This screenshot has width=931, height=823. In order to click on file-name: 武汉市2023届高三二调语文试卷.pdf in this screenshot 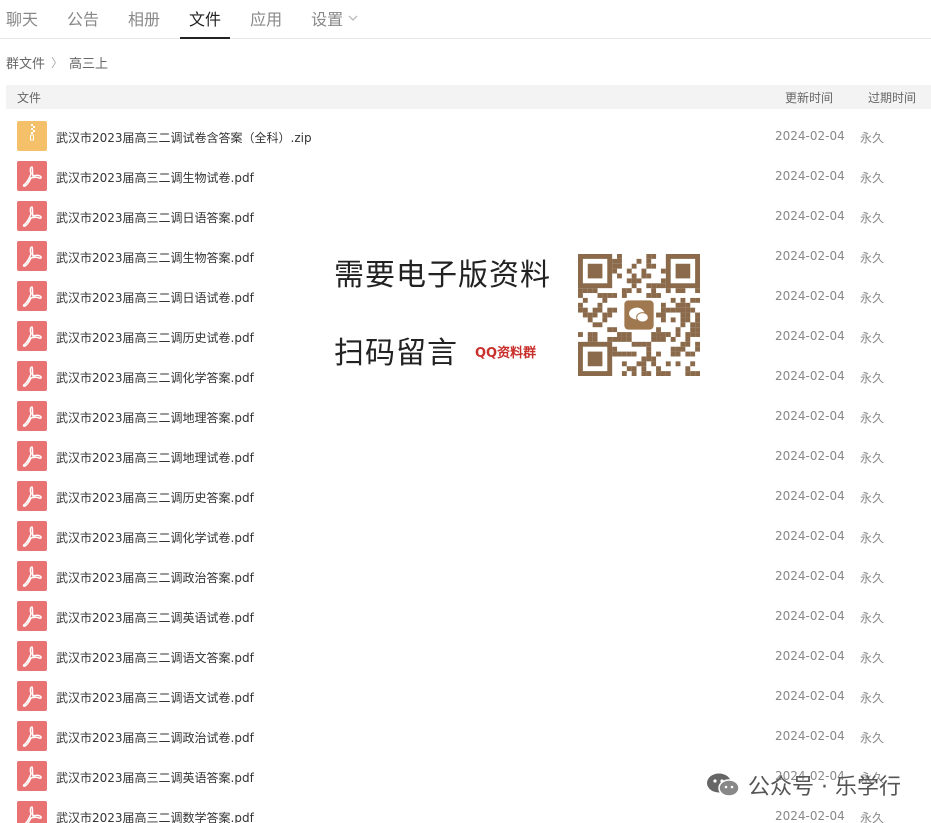, I will do `click(155, 697)`.